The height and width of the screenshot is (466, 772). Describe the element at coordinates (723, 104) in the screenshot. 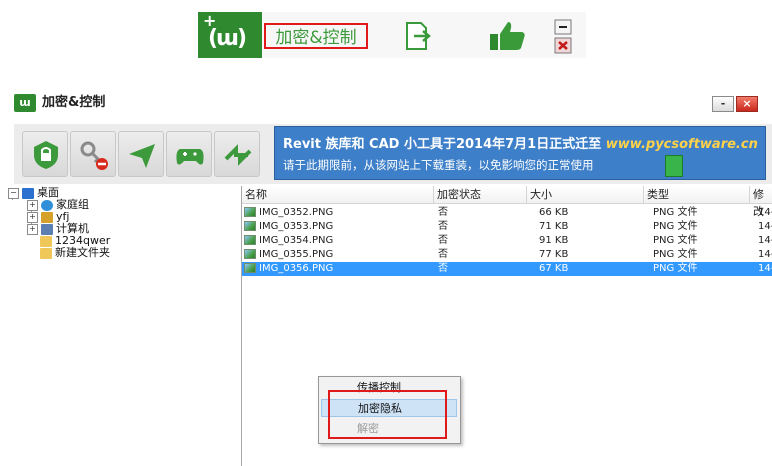

I see `minimize-button: -` at that location.